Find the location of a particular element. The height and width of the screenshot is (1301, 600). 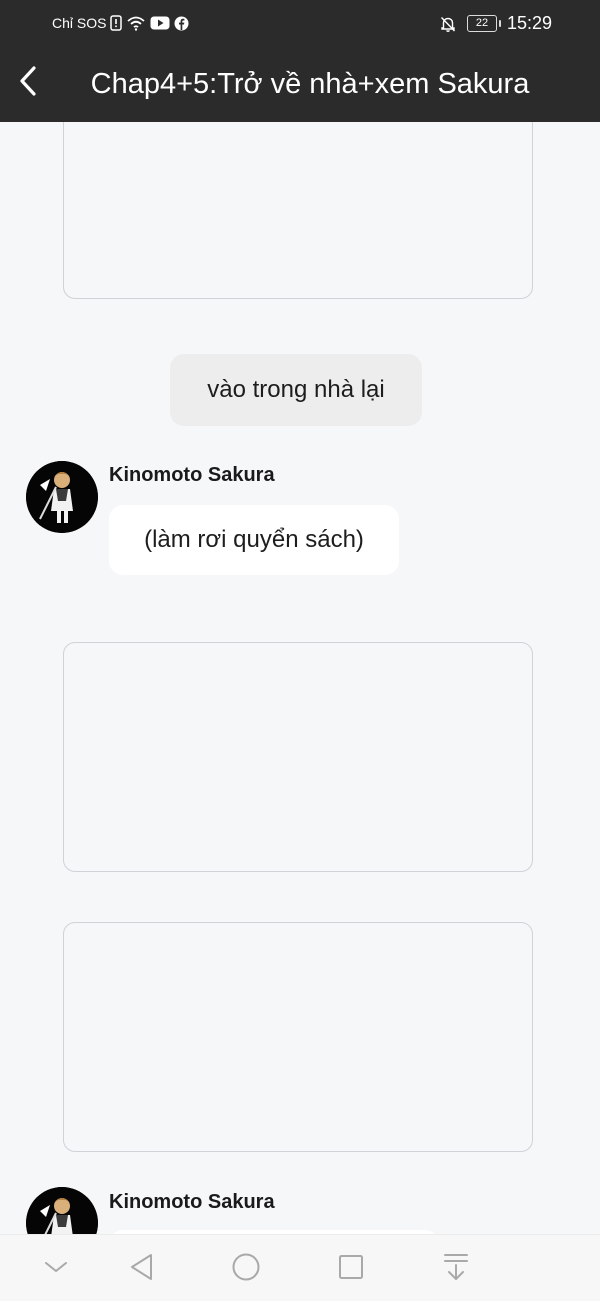

nav-recents-button is located at coordinates (351, 1269).